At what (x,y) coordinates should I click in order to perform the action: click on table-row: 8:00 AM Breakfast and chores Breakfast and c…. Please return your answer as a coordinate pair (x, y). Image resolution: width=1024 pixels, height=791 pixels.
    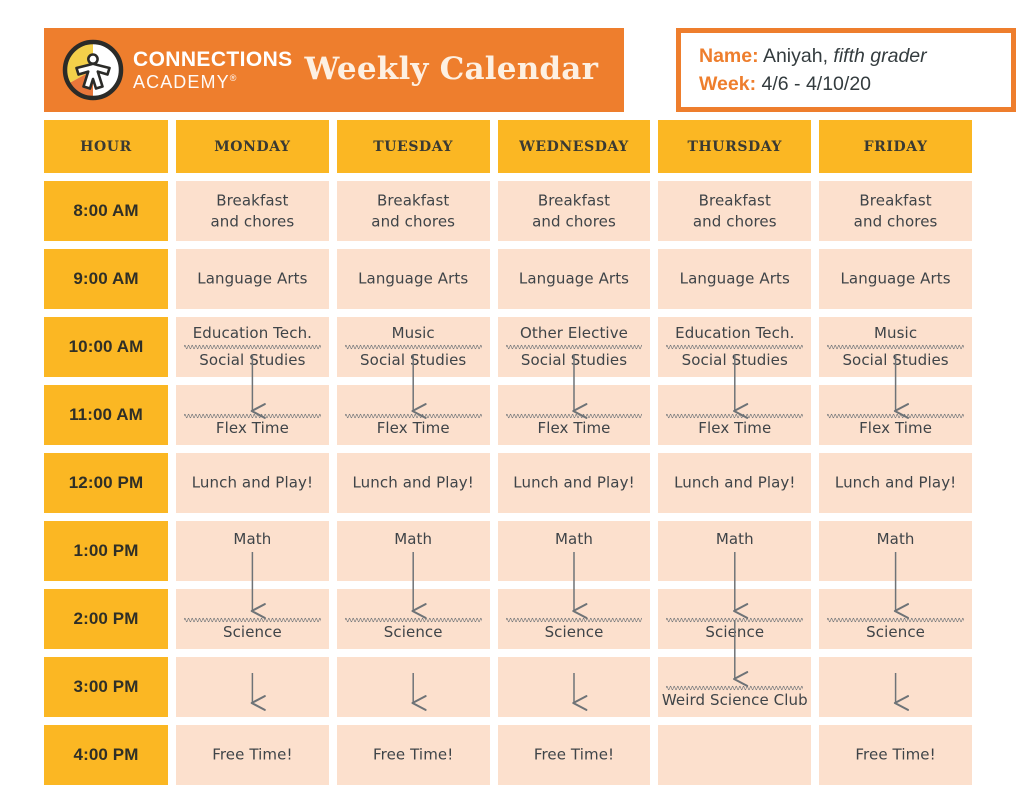
    Looking at the image, I should click on (508, 211).